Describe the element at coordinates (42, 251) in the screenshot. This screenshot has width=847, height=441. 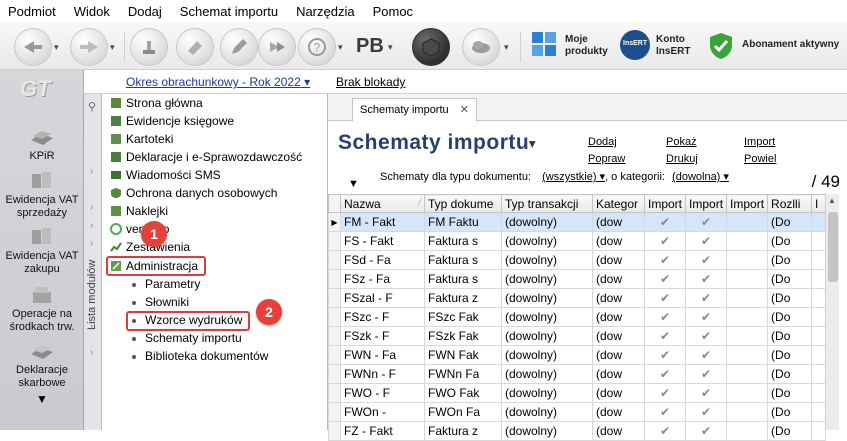
I see `leftbar-item-vat-zakupu: Ewidencja VAT zakupu` at that location.